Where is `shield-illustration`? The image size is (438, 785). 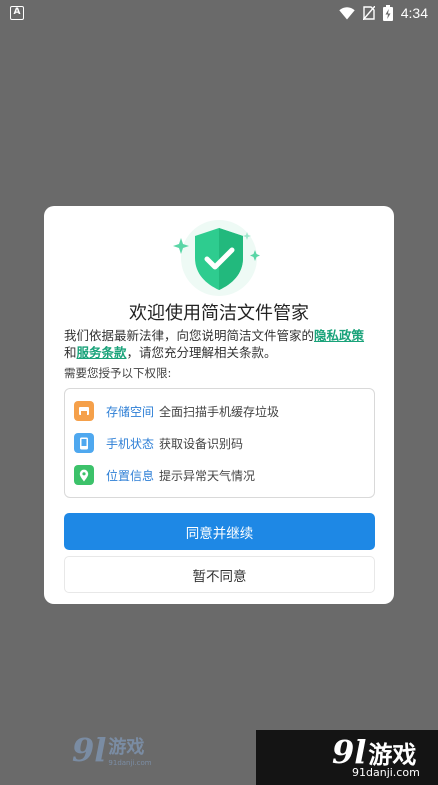 shield-illustration is located at coordinates (219, 256).